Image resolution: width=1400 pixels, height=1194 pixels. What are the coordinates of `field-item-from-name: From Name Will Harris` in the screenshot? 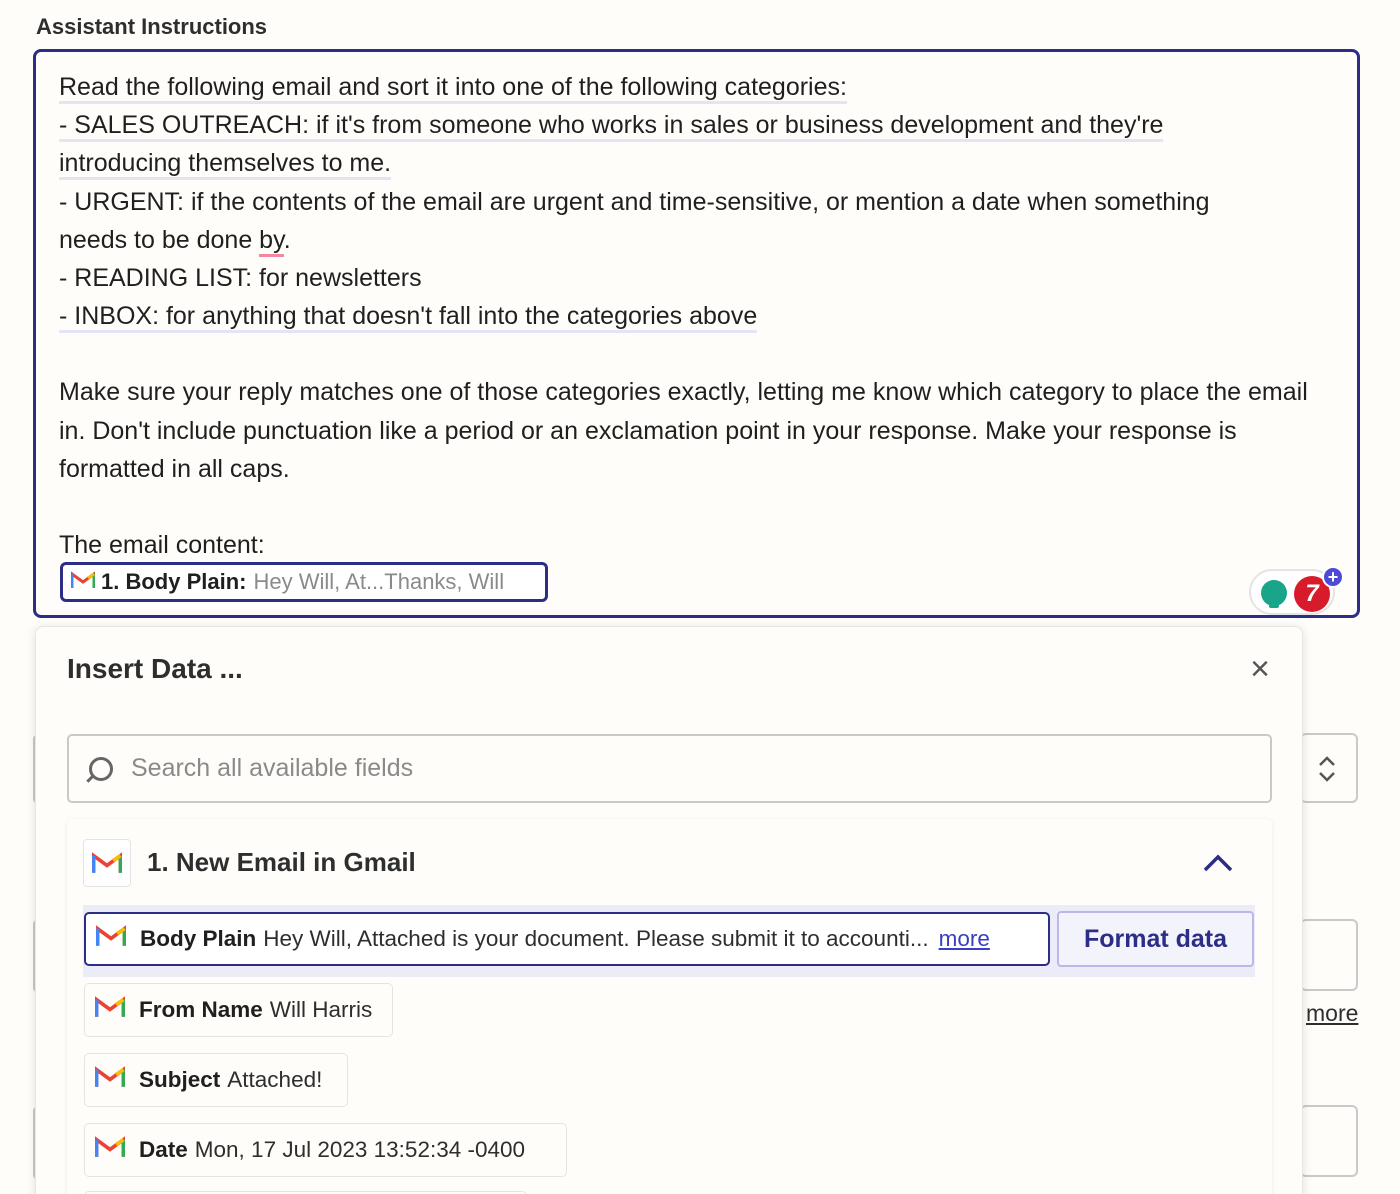 It's located at (238, 1010).